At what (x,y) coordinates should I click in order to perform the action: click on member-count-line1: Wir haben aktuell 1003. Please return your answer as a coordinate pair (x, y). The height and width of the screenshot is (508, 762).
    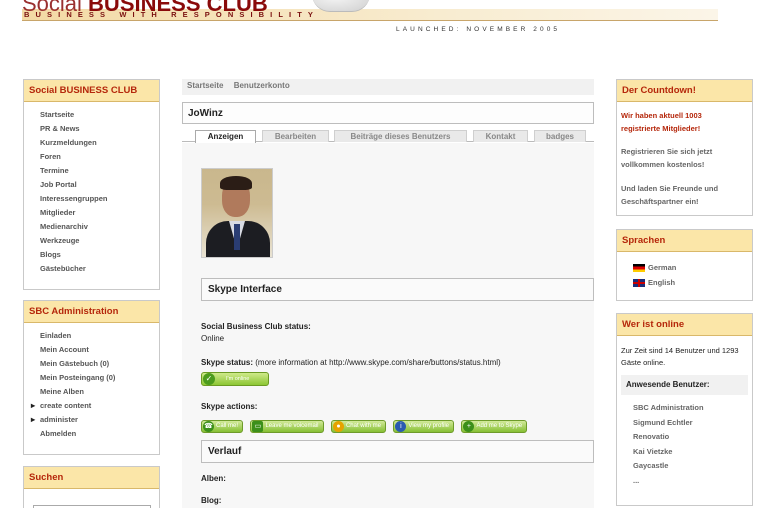
    Looking at the image, I should click on (661, 115).